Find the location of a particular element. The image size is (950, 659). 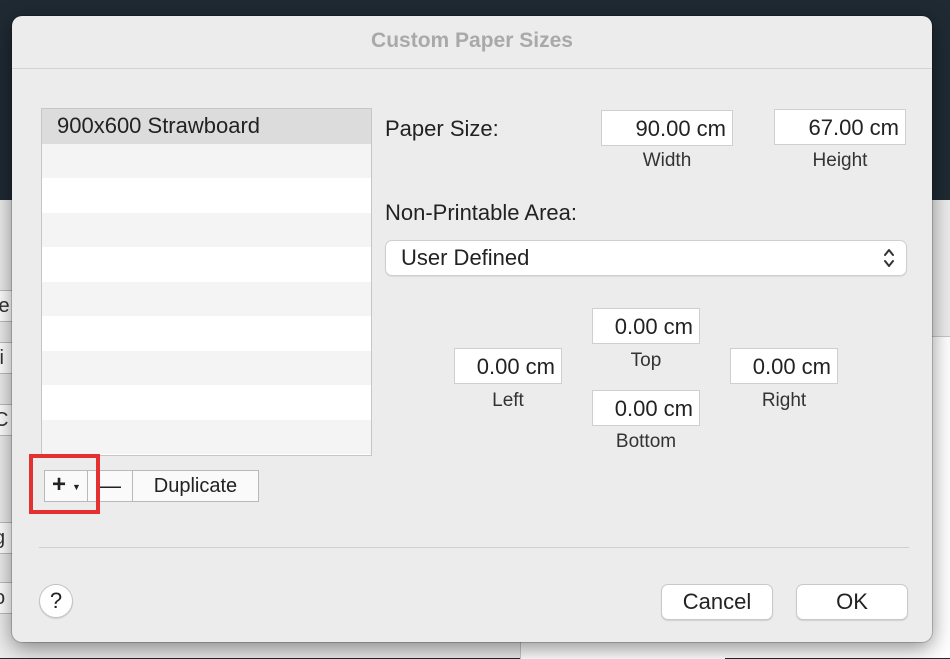

dialog-title: Custom Paper Sizes is located at coordinates (472, 42).